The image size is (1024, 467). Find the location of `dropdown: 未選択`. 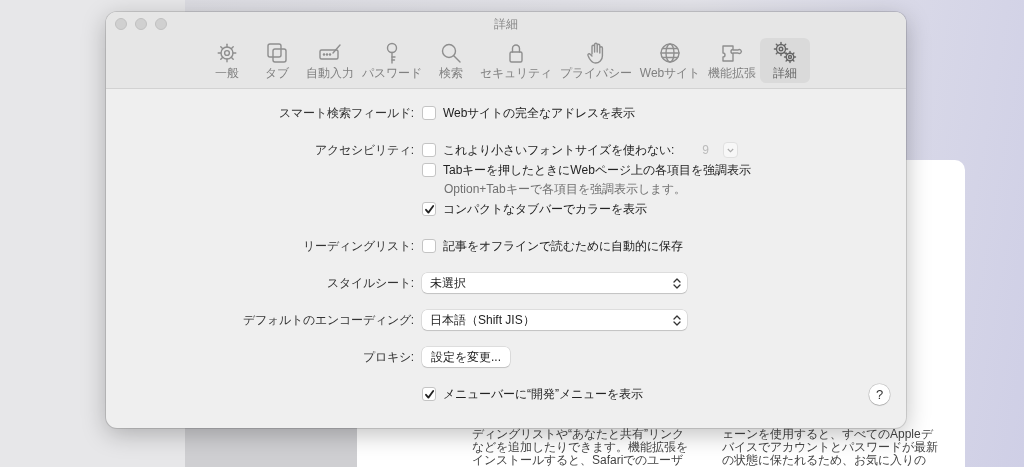

dropdown: 未選択 is located at coordinates (554, 283).